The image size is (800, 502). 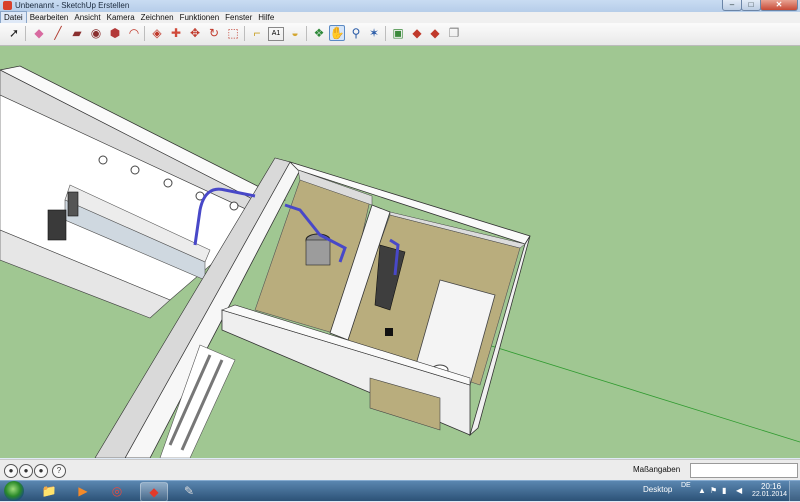 What do you see at coordinates (7, 5) in the screenshot?
I see `sketchup-app-icon` at bounding box center [7, 5].